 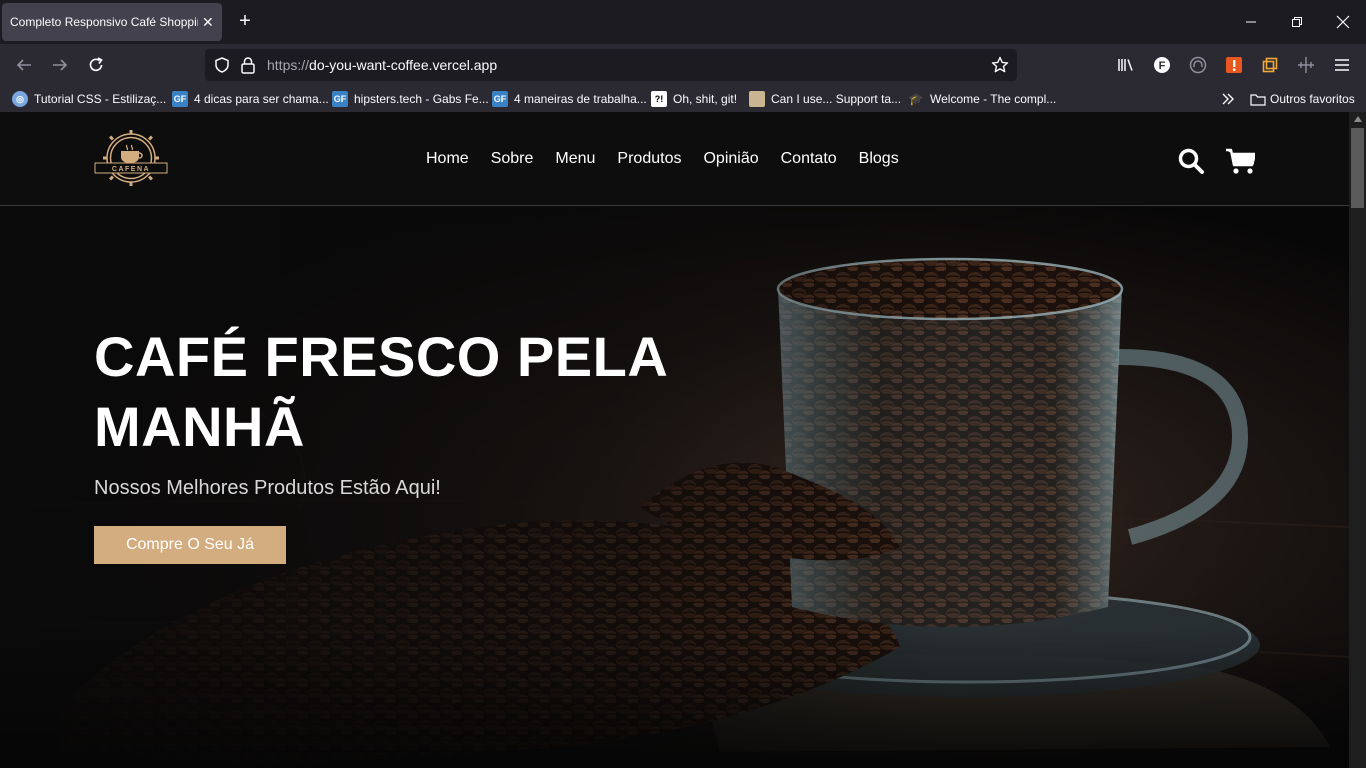 I want to click on lock-icon, so click(x=248, y=65).